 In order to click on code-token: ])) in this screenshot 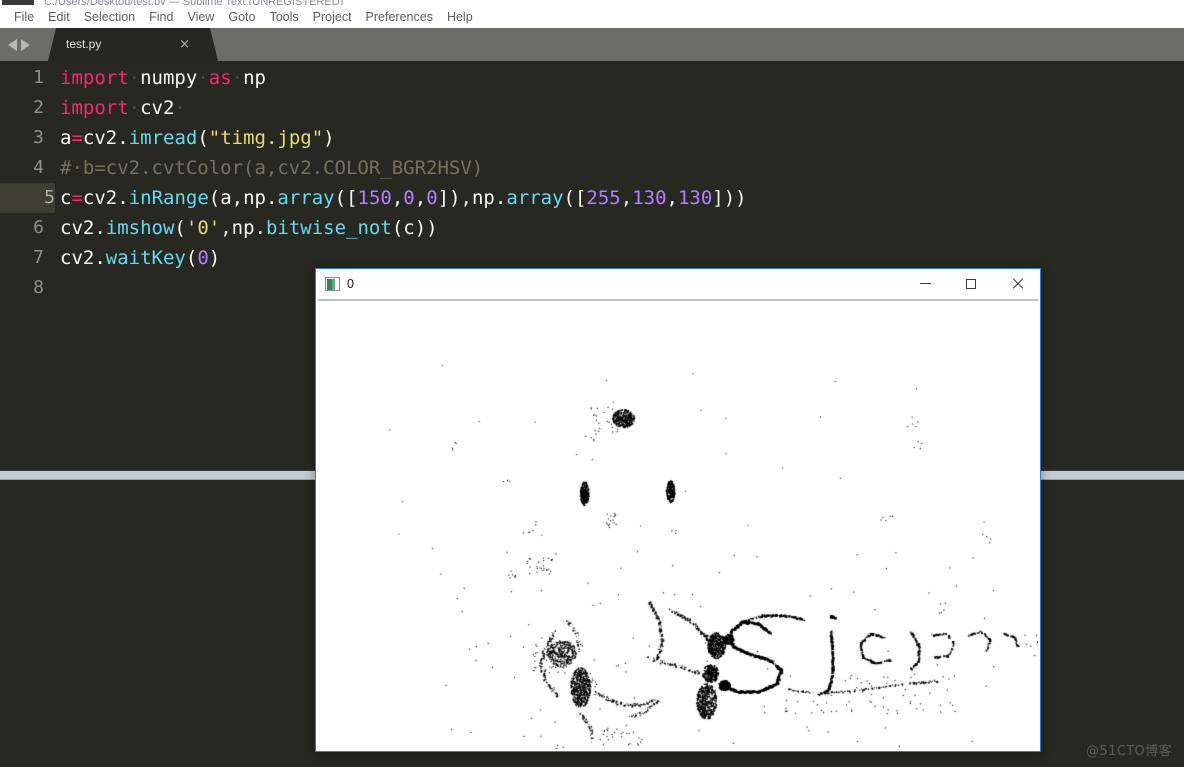, I will do `click(729, 198)`.